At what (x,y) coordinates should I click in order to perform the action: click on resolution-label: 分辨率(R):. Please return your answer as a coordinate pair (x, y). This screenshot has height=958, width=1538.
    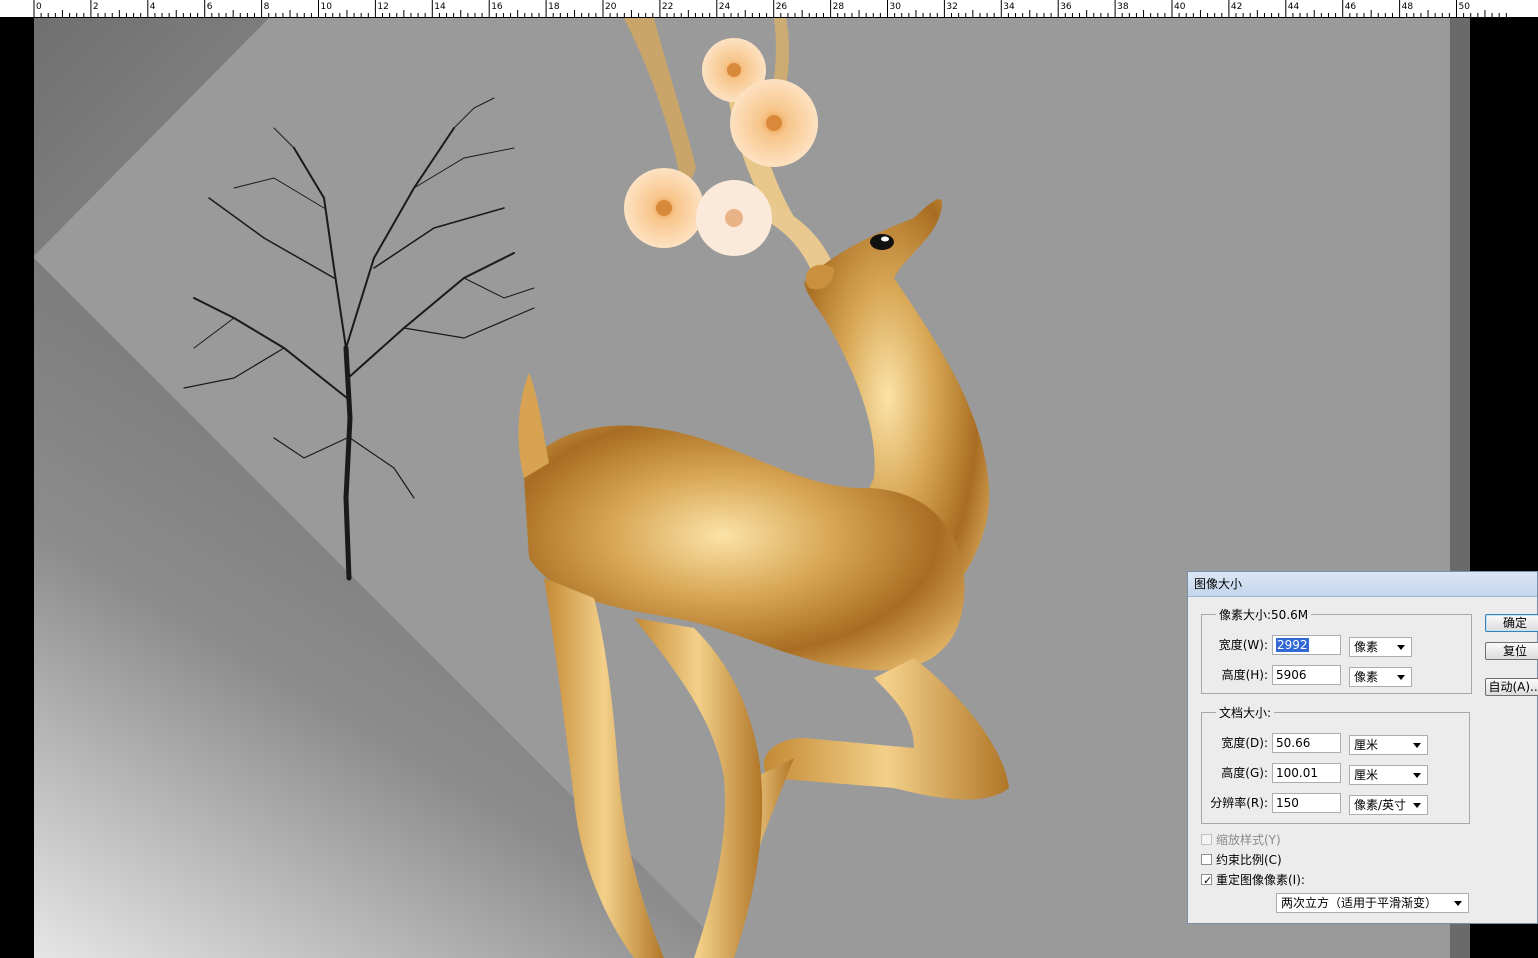
    Looking at the image, I should click on (1239, 803).